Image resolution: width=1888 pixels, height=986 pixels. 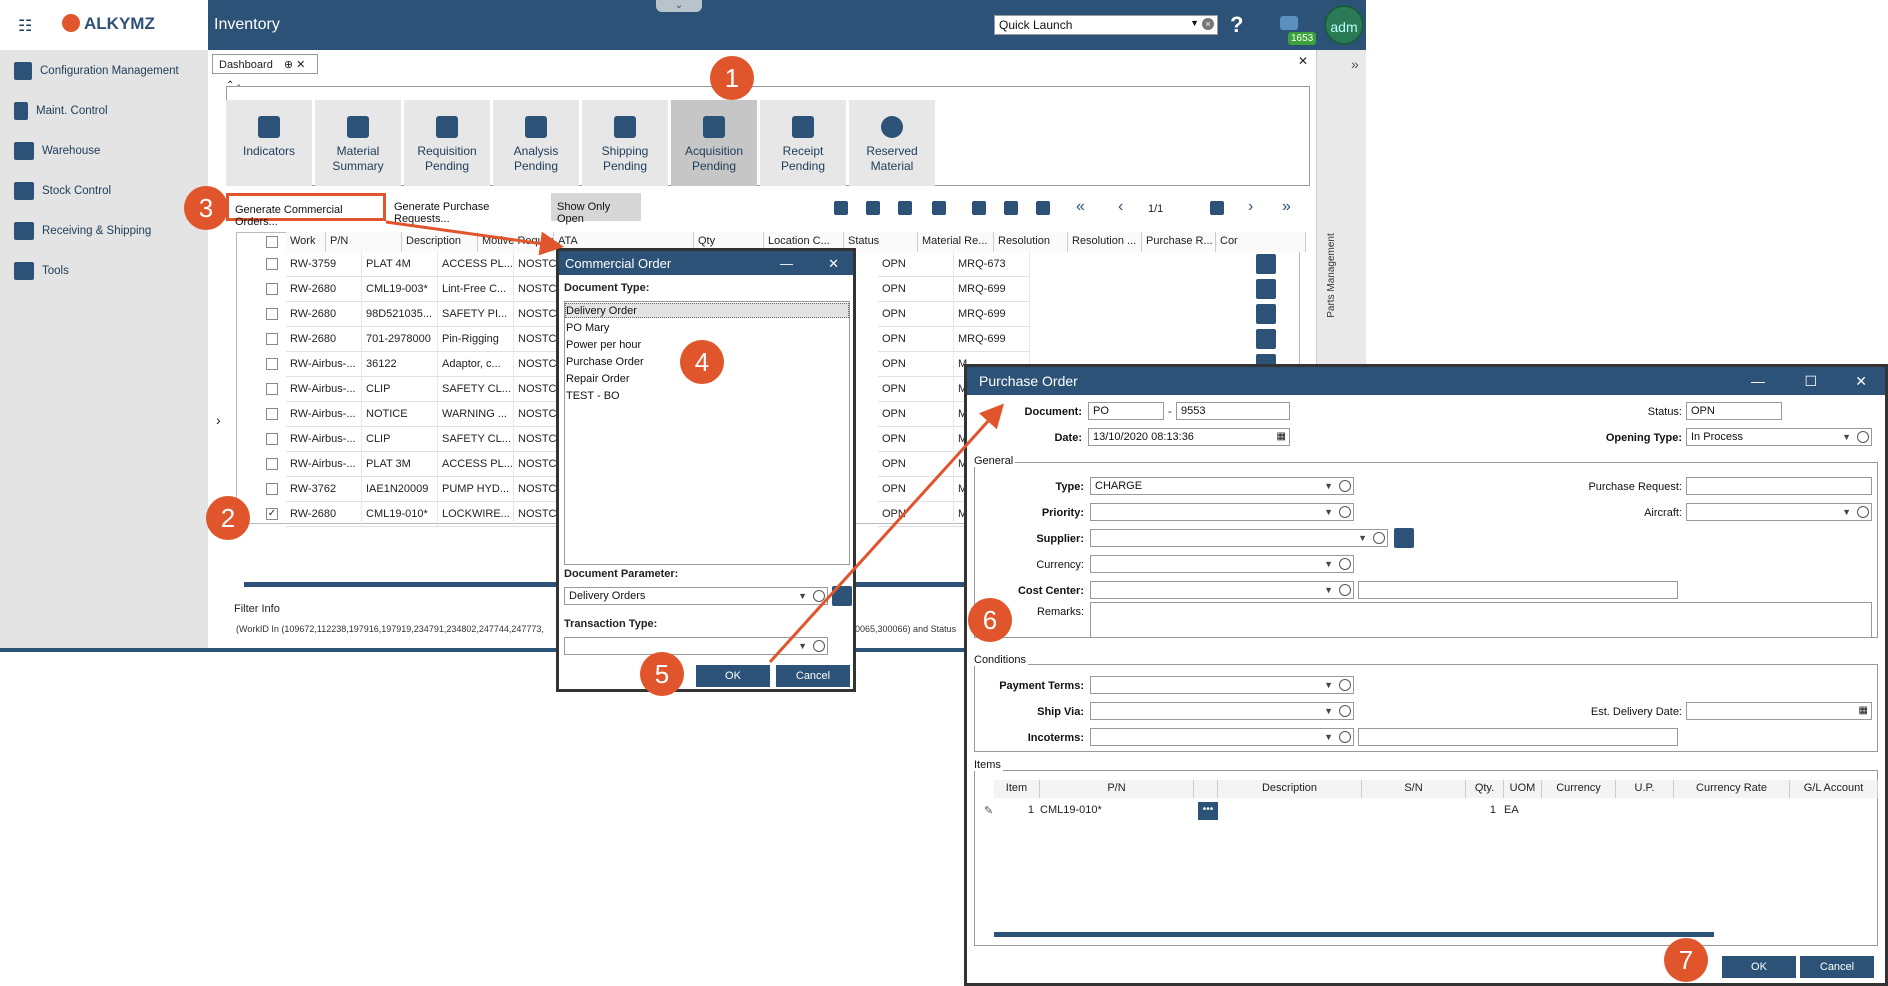 I want to click on arrow-to-commercial-order, so click(x=474, y=238).